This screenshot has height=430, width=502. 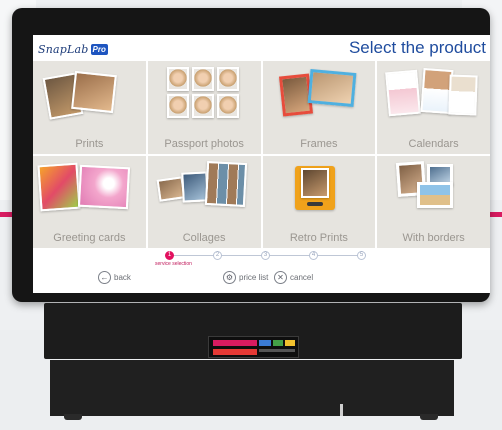 I want to click on page-title: Select the product, so click(x=417, y=47).